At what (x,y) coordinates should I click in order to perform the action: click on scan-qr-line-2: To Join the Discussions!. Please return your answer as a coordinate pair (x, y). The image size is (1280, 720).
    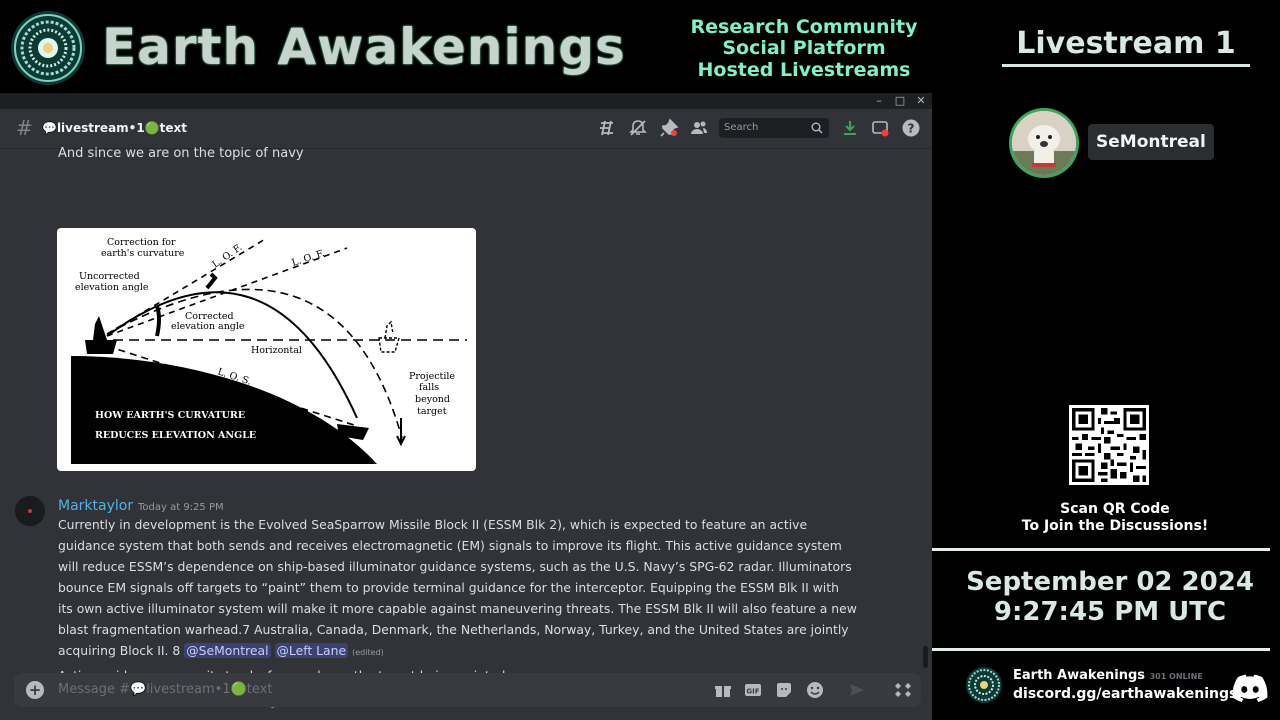
    Looking at the image, I should click on (1115, 526).